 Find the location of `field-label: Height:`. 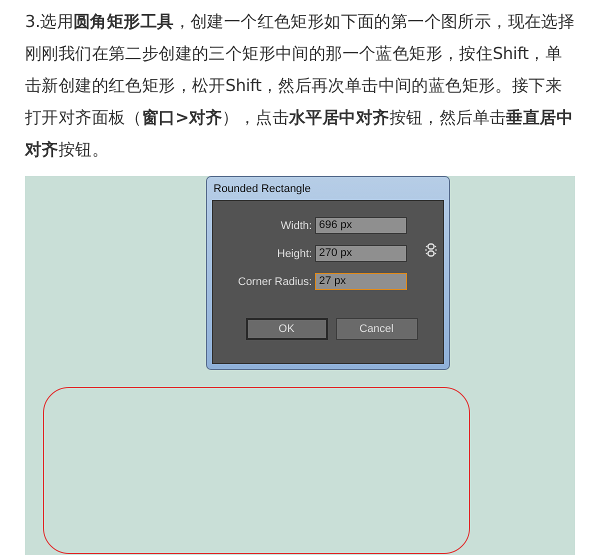

field-label: Height: is located at coordinates (294, 254).